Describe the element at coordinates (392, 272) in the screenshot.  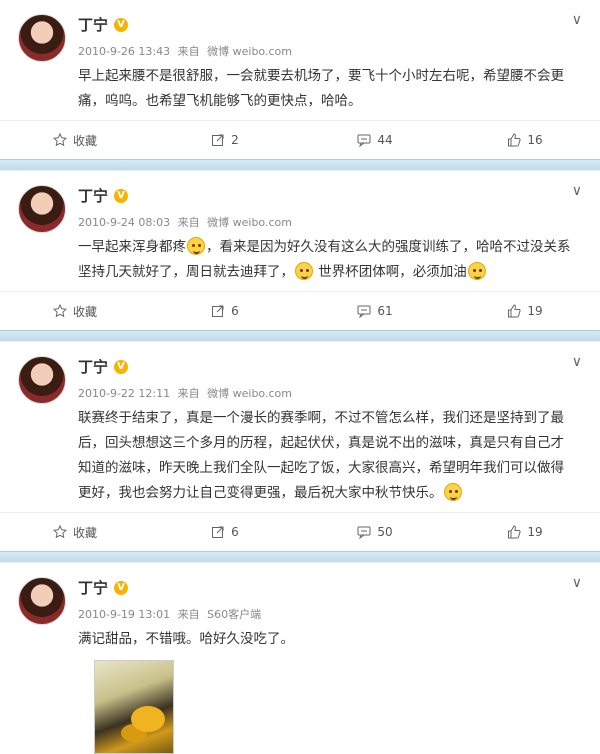
I see `post-text-part: 世界杯团体啊，必须加油` at that location.